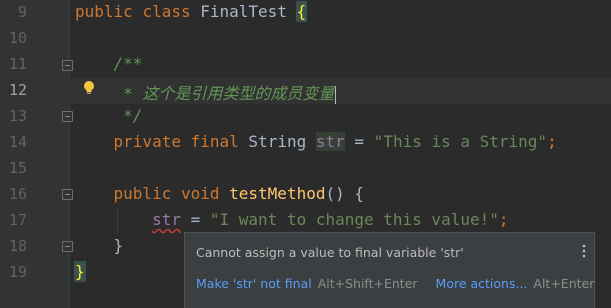 The height and width of the screenshot is (308, 611). What do you see at coordinates (254, 283) in the screenshot?
I see `make-not-final-link: Make 'str' not final` at bounding box center [254, 283].